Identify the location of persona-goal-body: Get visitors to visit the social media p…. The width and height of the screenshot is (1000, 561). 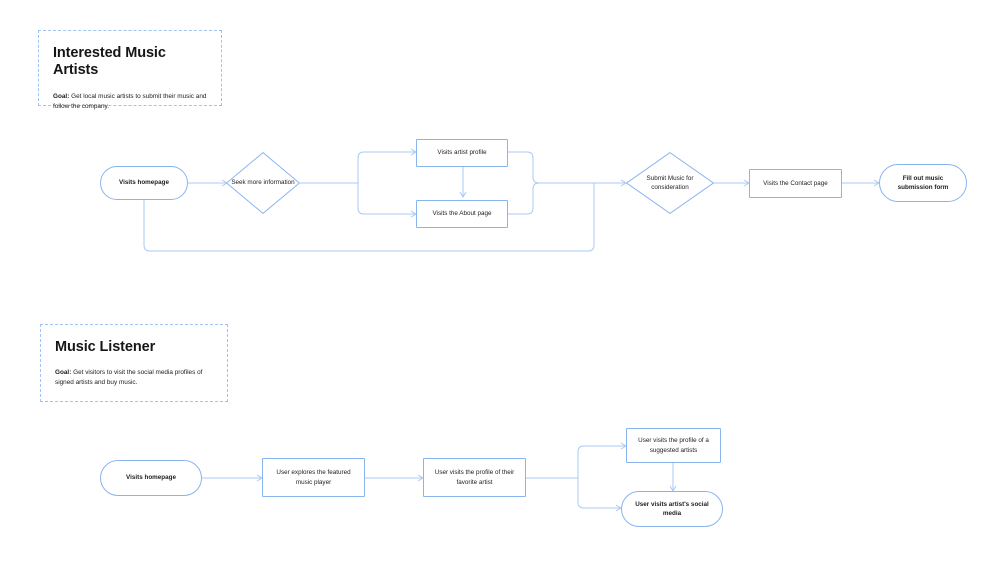
(129, 378).